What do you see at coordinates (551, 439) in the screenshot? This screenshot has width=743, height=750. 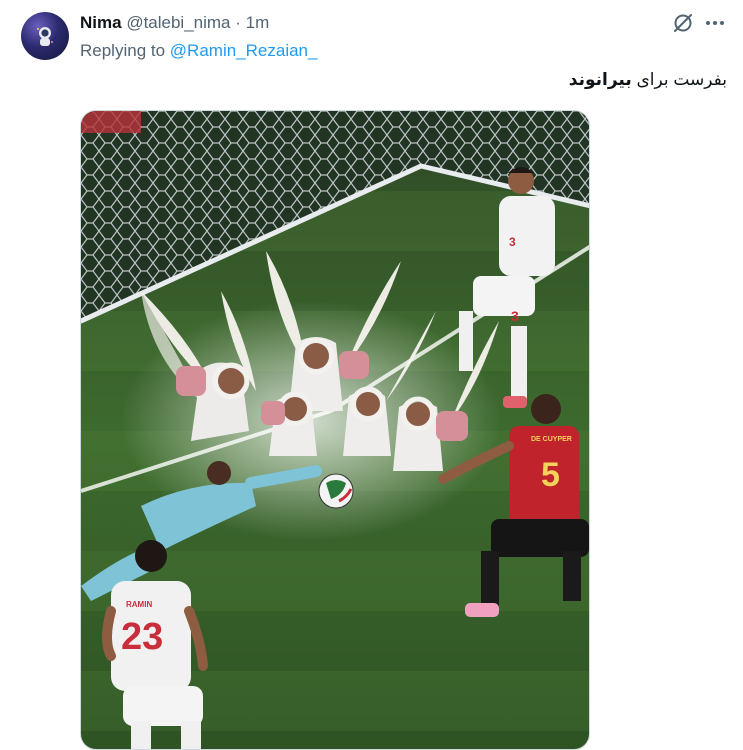 I see `svg-text: DE CUYPER` at bounding box center [551, 439].